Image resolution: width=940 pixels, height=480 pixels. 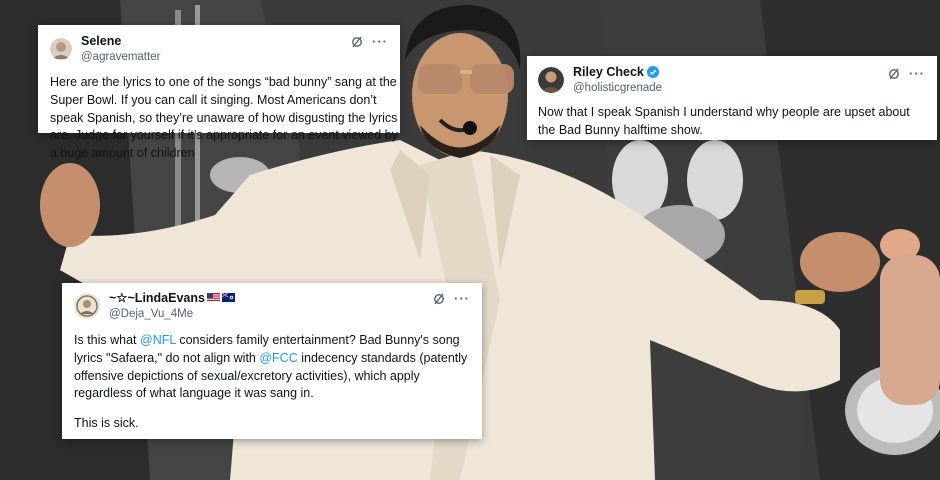 What do you see at coordinates (732, 80) in the screenshot?
I see `tweet-header: Riley Check @holisticgrenade` at bounding box center [732, 80].